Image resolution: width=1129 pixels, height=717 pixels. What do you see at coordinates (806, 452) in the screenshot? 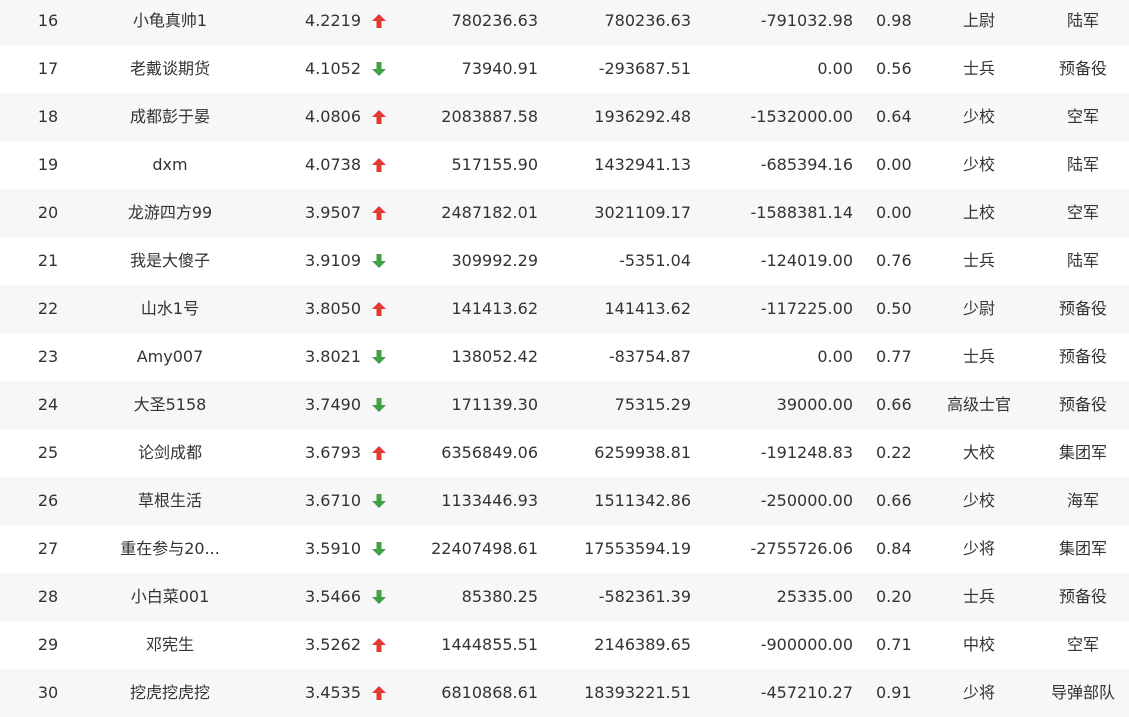
I see `value3-cell: -191248.83` at bounding box center [806, 452].